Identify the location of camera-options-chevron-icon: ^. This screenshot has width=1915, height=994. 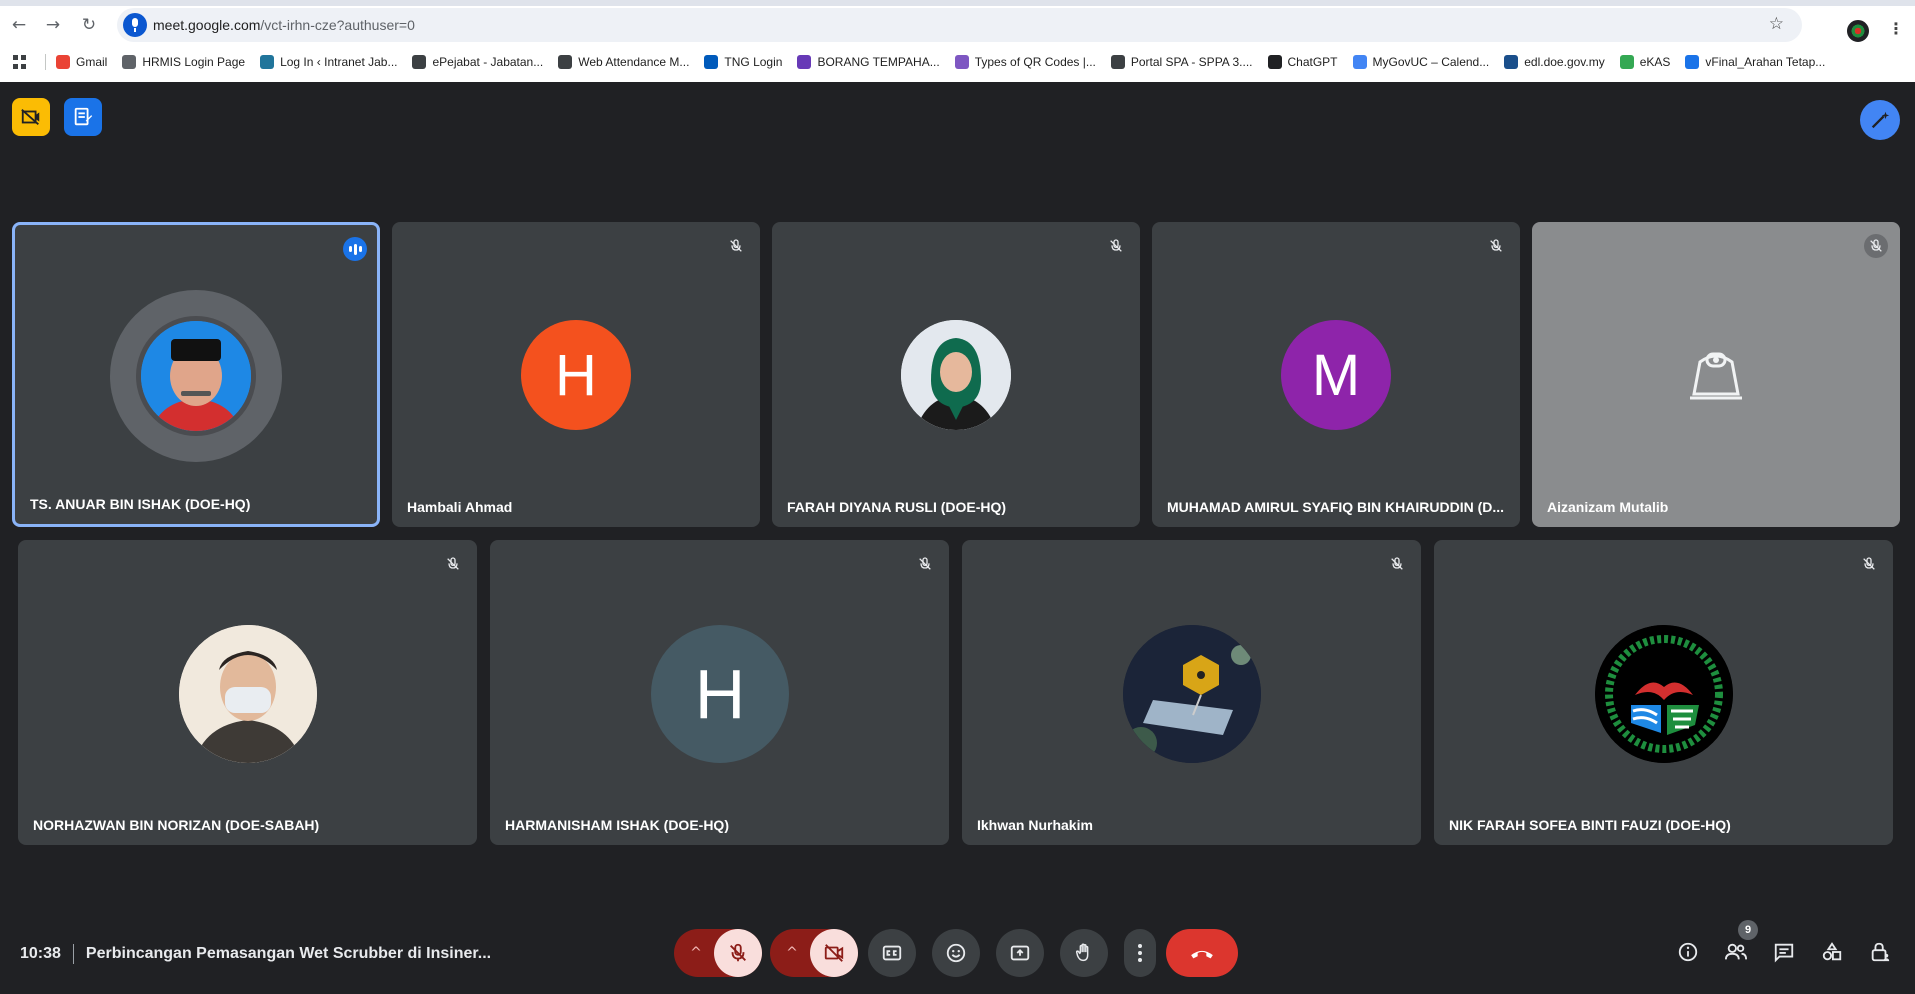
(792, 953).